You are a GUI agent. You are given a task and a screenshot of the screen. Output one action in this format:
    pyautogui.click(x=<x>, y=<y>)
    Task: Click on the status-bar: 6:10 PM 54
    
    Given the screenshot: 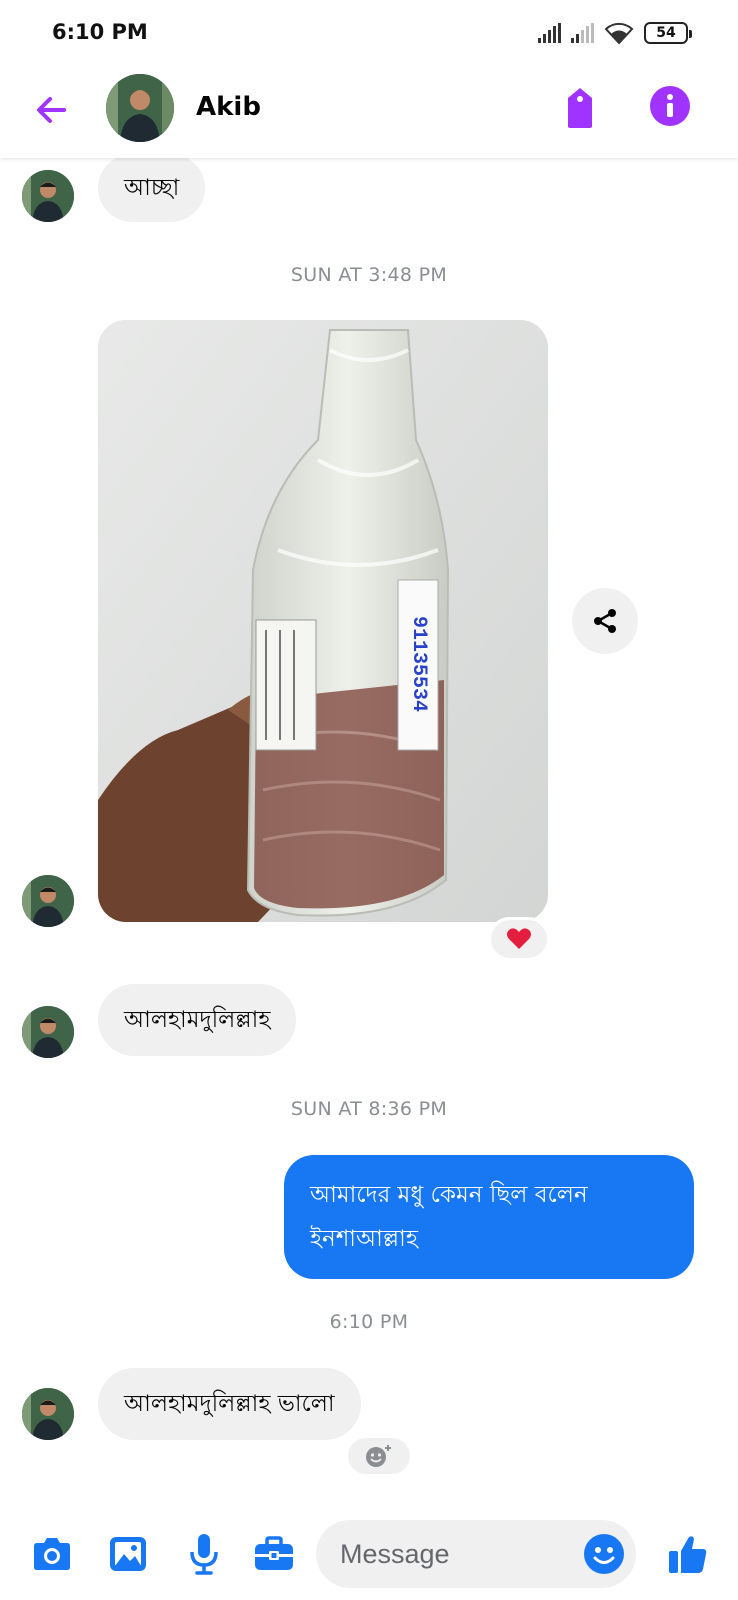 What is the action you would take?
    pyautogui.click(x=369, y=33)
    